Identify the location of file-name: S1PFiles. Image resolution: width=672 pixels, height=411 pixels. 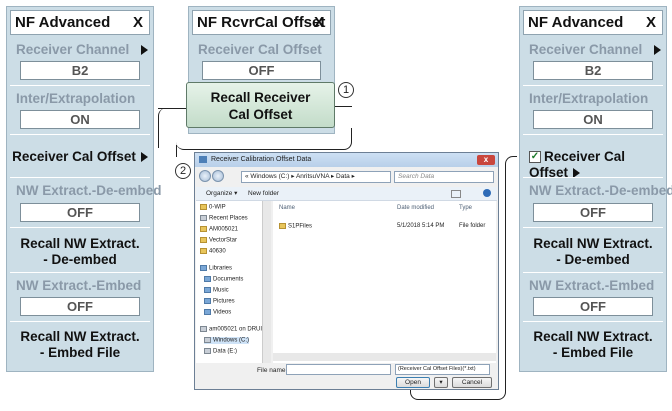
(300, 226).